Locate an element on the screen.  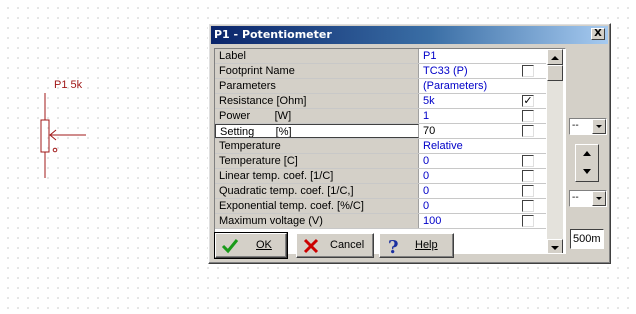
property-name: Linear temp. coef. [1/C] is located at coordinates (317, 176).